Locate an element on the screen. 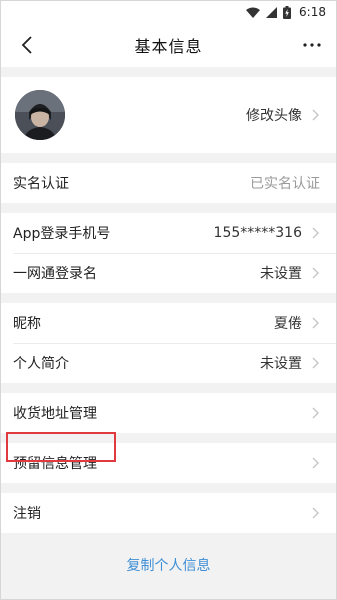 This screenshot has height=600, width=337. bio-value: 未设置 is located at coordinates (281, 364).